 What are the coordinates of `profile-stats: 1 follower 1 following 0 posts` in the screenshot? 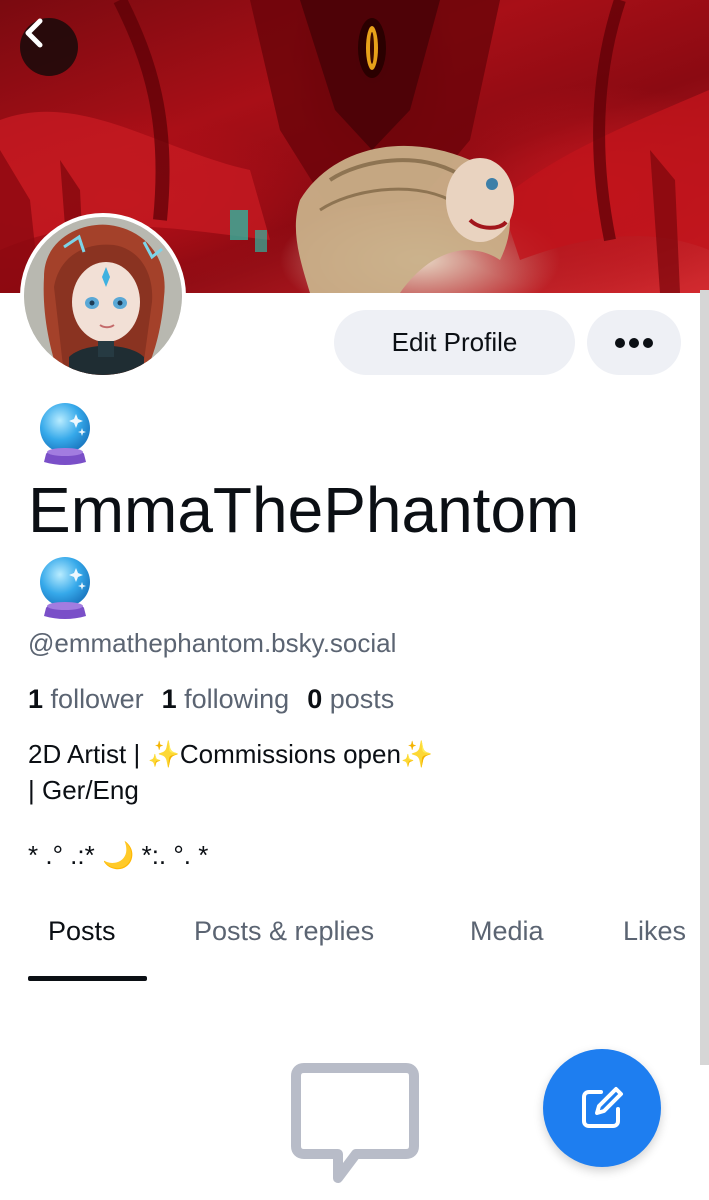 It's located at (211, 699).